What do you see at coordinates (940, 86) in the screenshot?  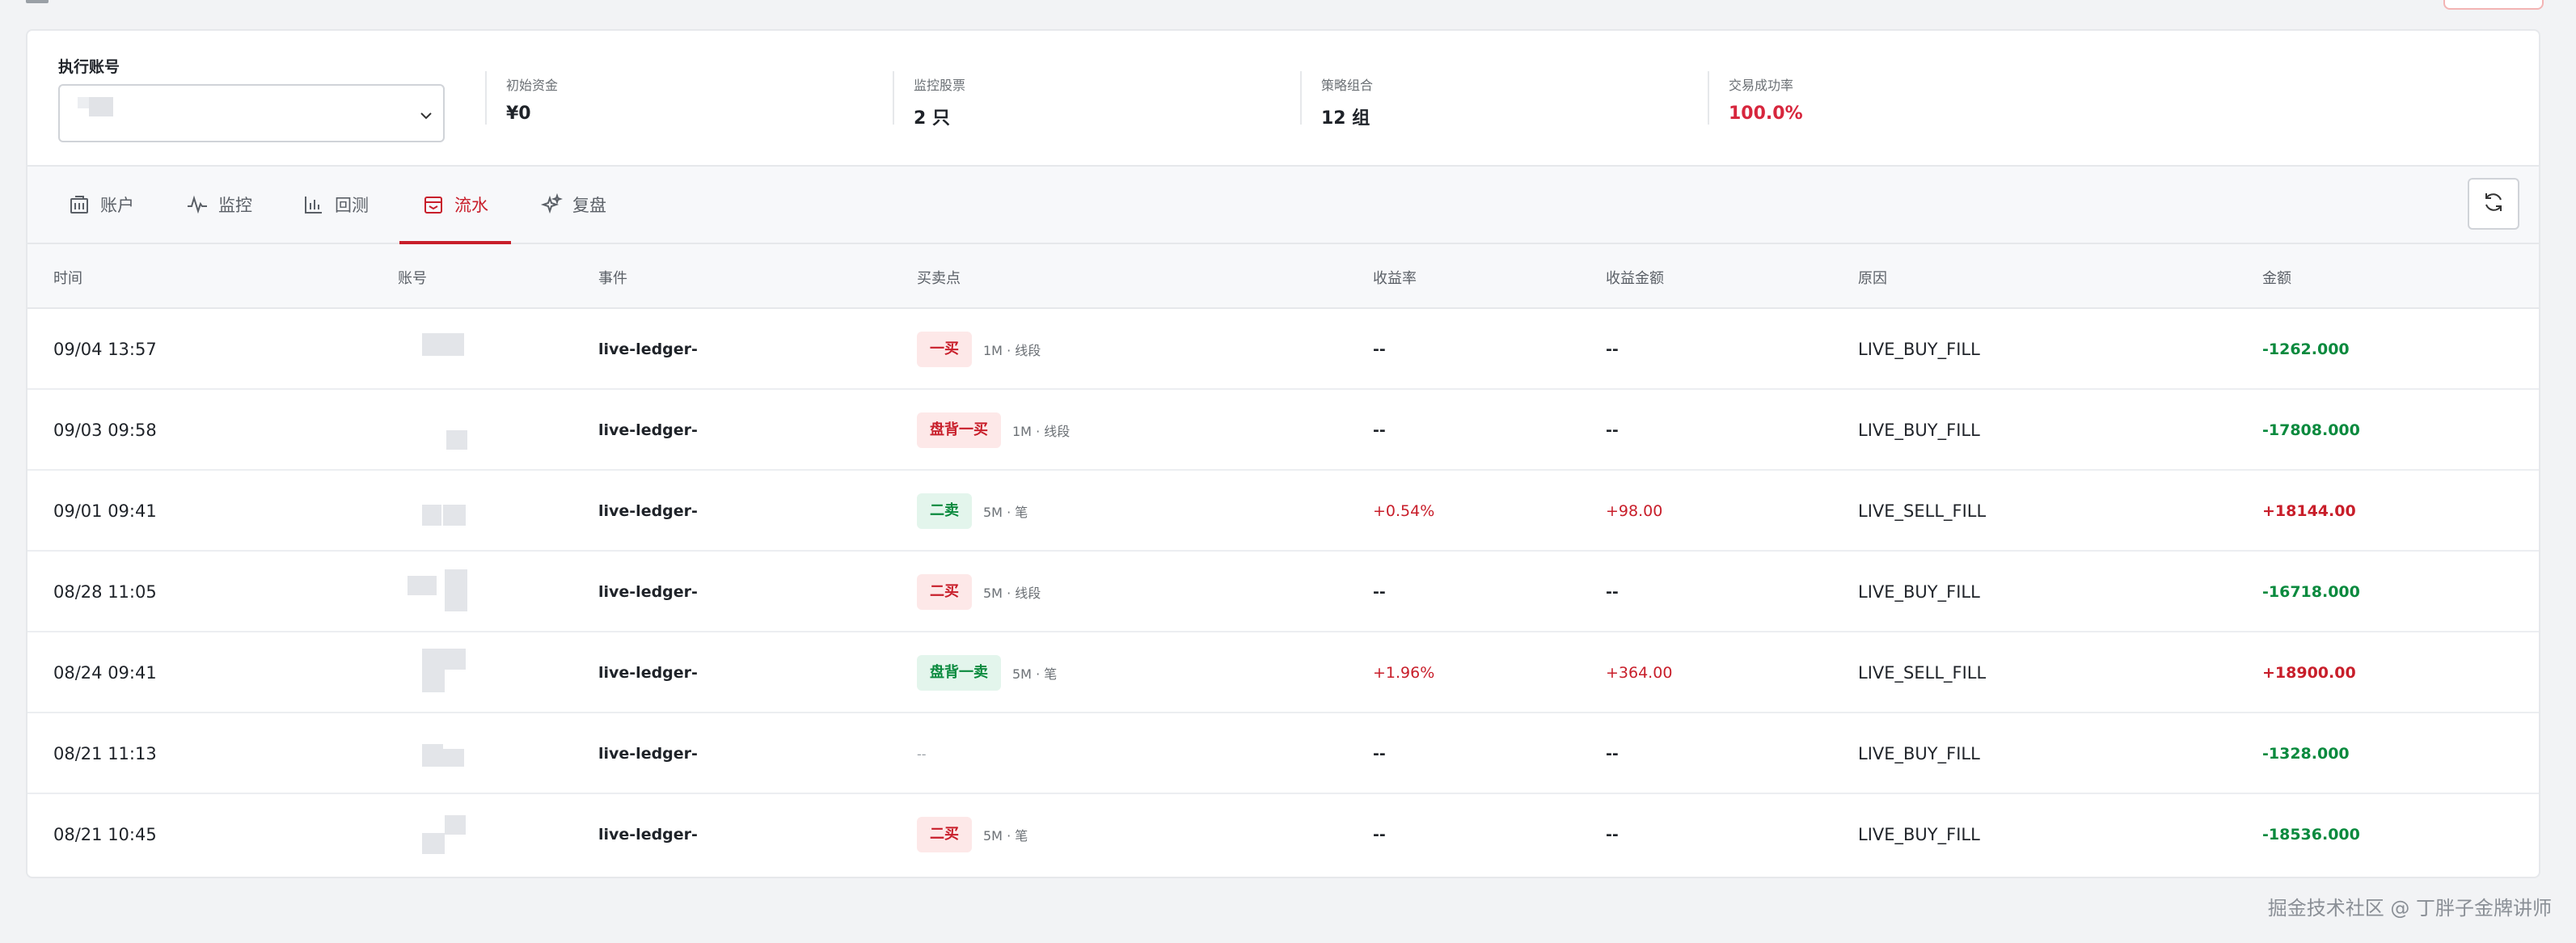 I see `stat-label: 监控股票` at bounding box center [940, 86].